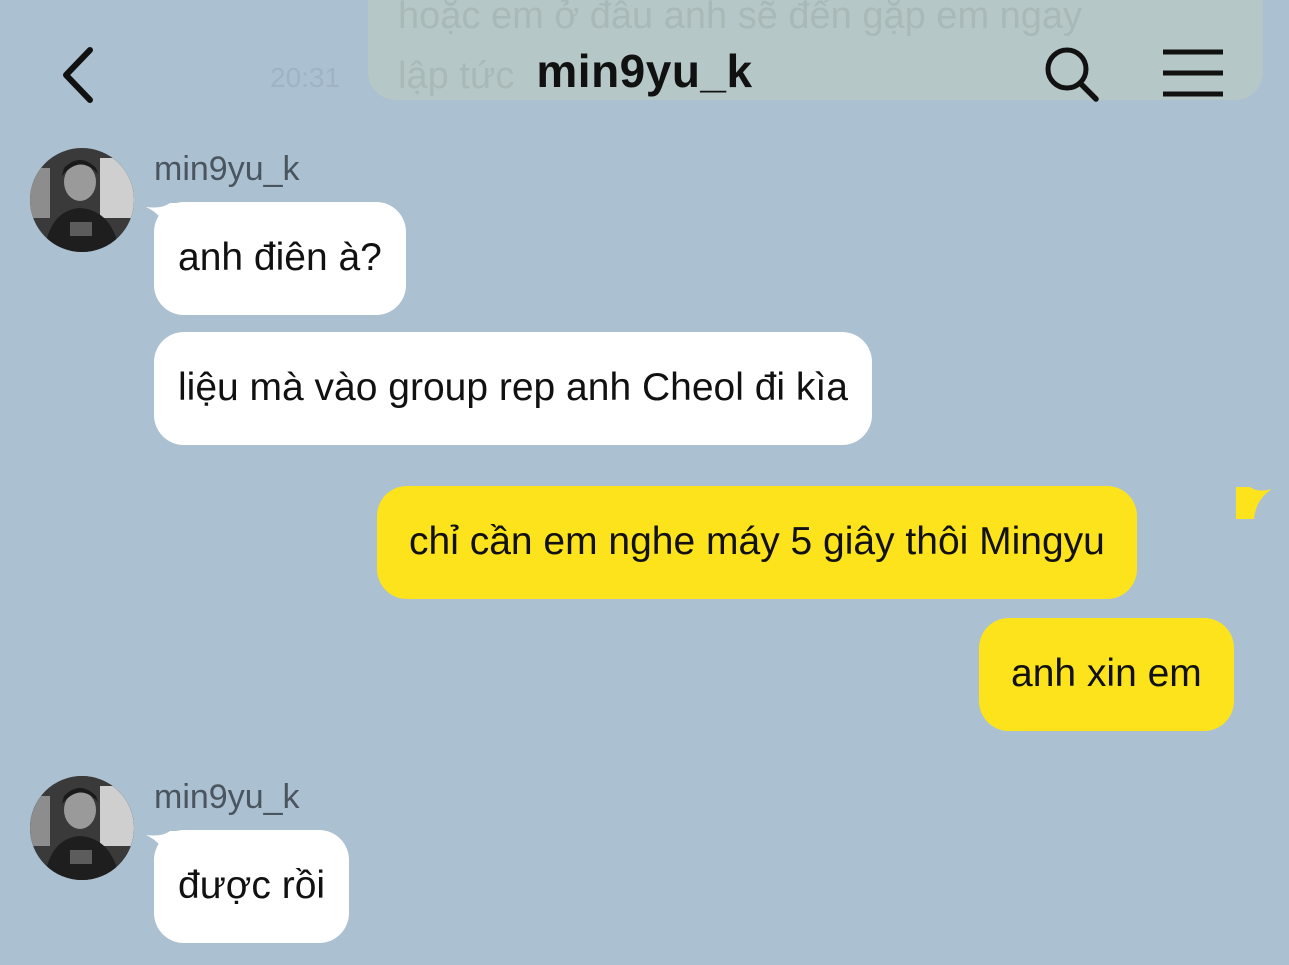  What do you see at coordinates (1254, 503) in the screenshot?
I see `bubble-tail` at bounding box center [1254, 503].